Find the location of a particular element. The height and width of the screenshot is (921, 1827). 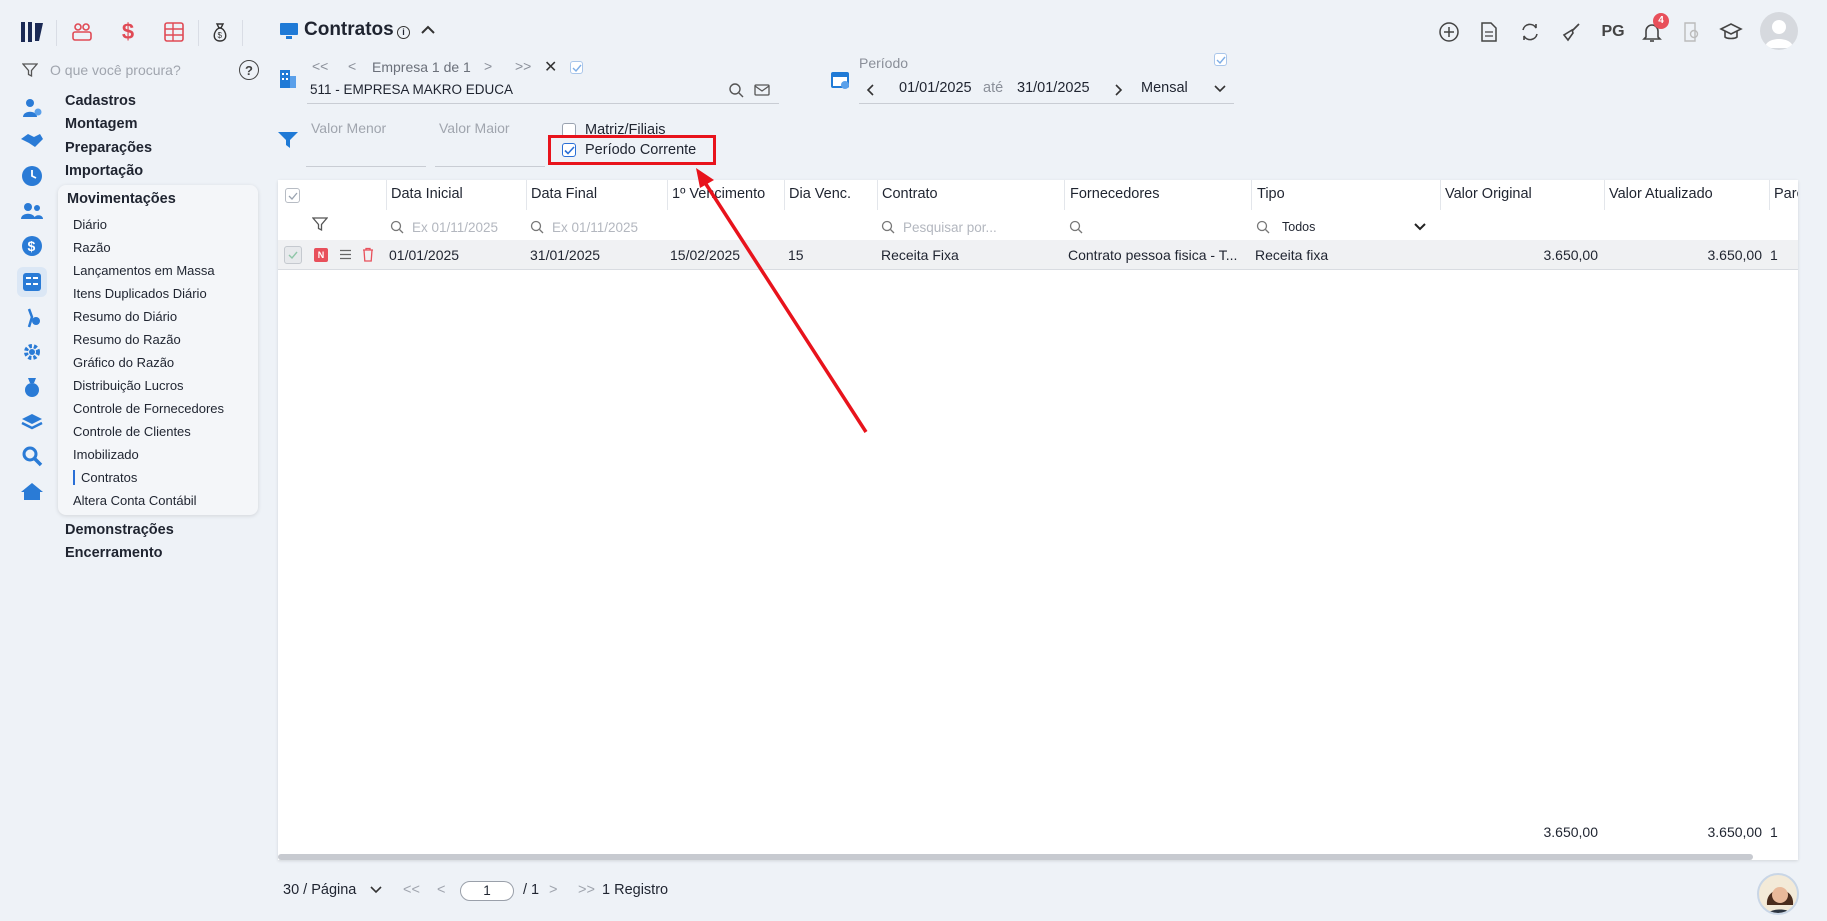

prev-page-button: < is located at coordinates (441, 890).